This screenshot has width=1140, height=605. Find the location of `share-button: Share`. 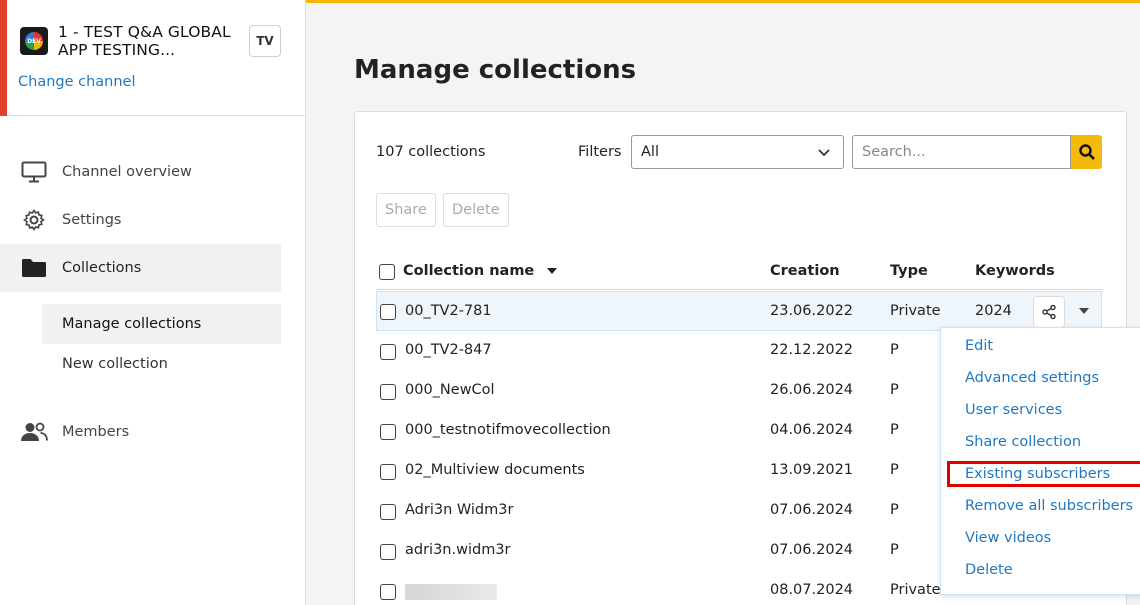

share-button: Share is located at coordinates (406, 210).